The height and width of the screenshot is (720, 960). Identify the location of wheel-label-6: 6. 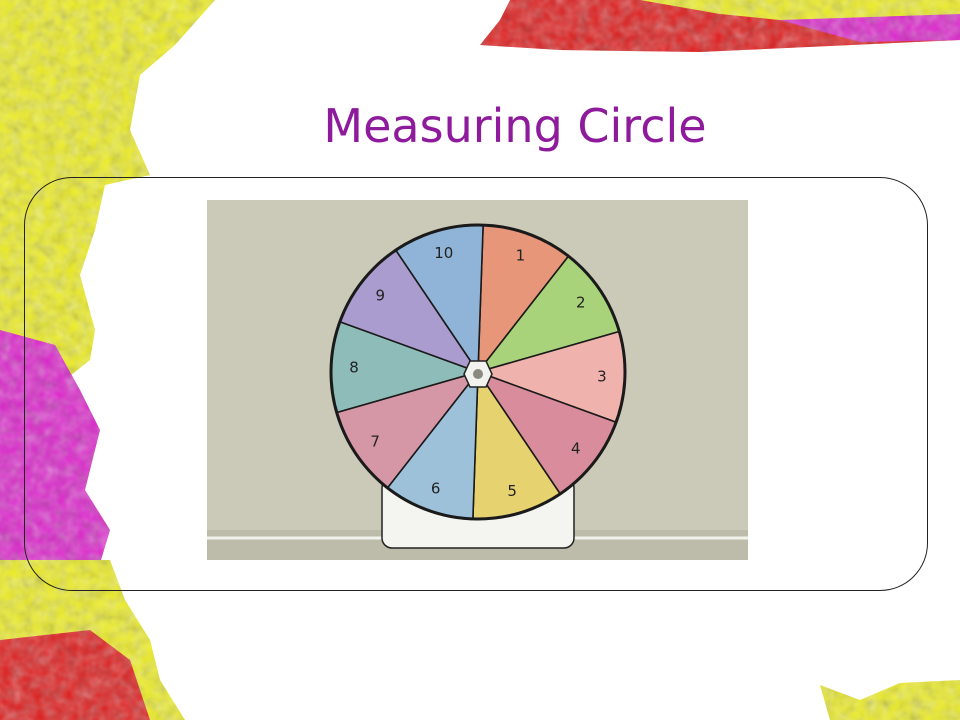
(436, 489).